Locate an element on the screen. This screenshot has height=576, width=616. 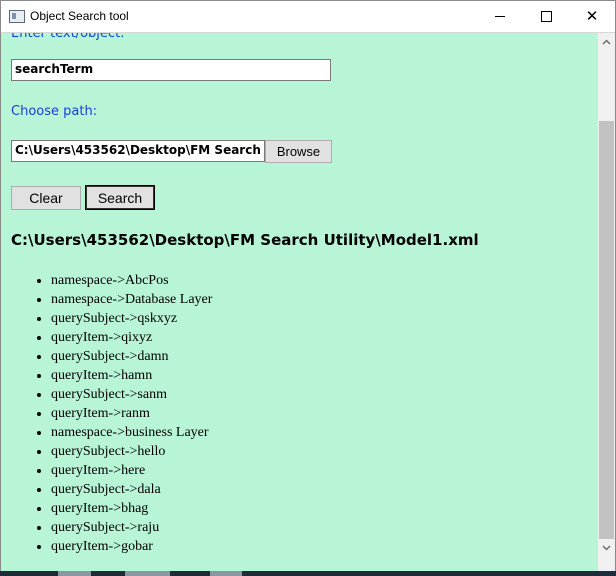
browse-button: Browse is located at coordinates (298, 151).